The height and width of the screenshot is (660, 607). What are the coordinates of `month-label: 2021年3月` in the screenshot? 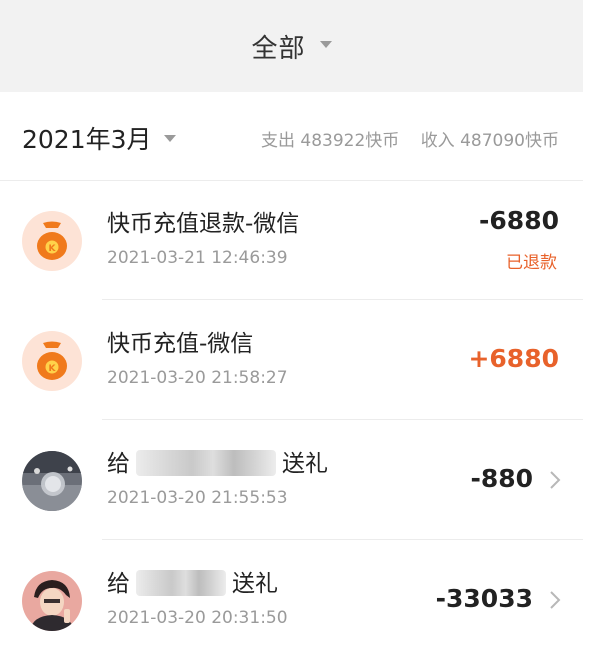 It's located at (87, 139).